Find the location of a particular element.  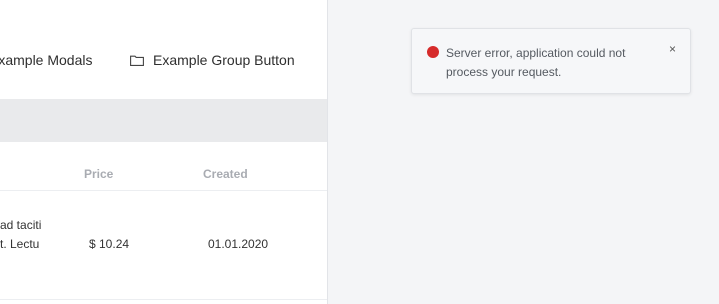

description-line: t. Lectu is located at coordinates (20, 244).